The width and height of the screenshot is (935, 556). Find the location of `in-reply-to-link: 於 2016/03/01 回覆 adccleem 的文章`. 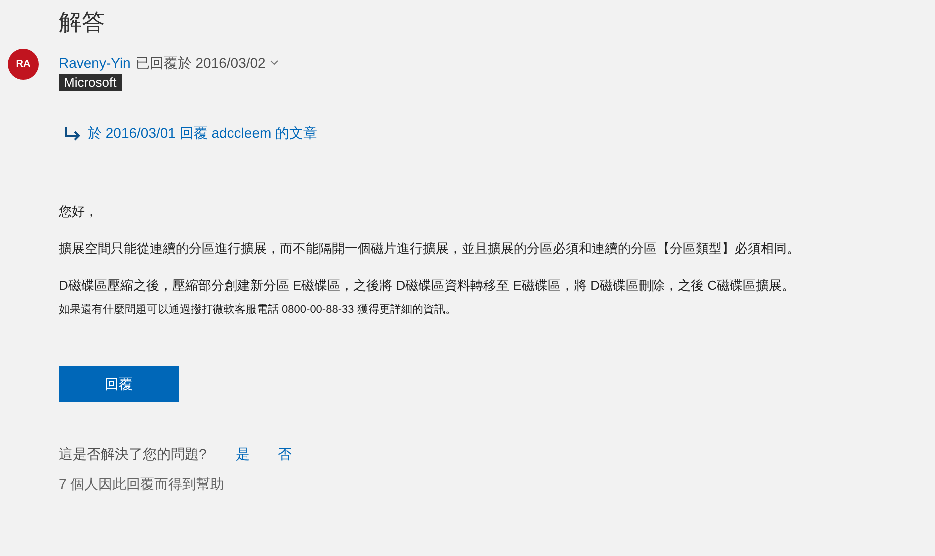

in-reply-to-link: 於 2016/03/01 回覆 adccleem 的文章 is located at coordinates (203, 133).